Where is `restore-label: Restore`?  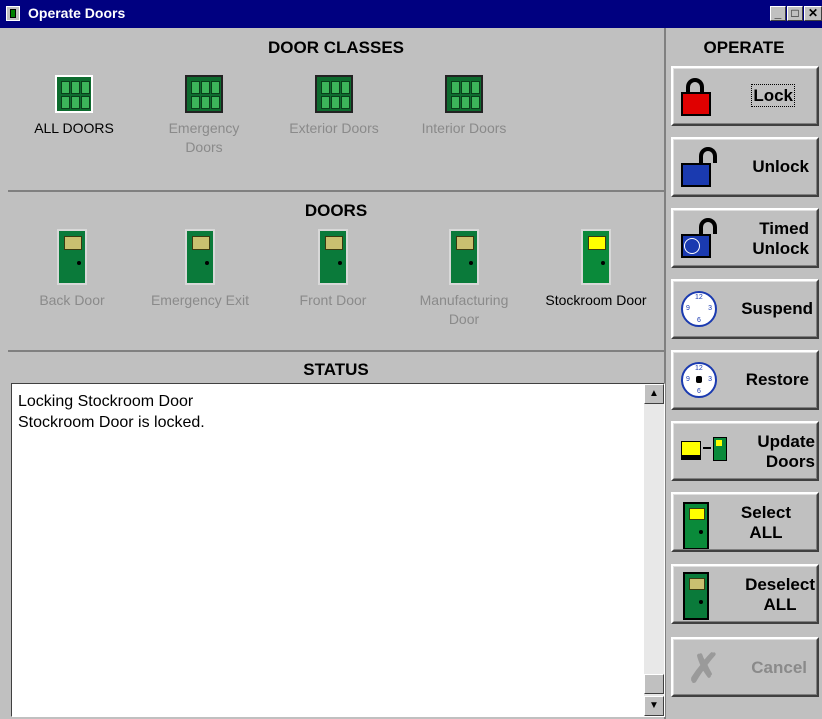
restore-label: Restore is located at coordinates (777, 379).